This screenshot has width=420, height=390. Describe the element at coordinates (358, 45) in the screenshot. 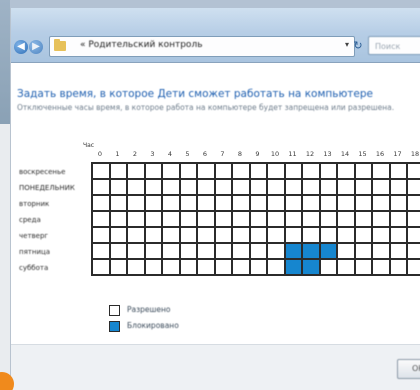

I see `refresh-button: ↻` at that location.